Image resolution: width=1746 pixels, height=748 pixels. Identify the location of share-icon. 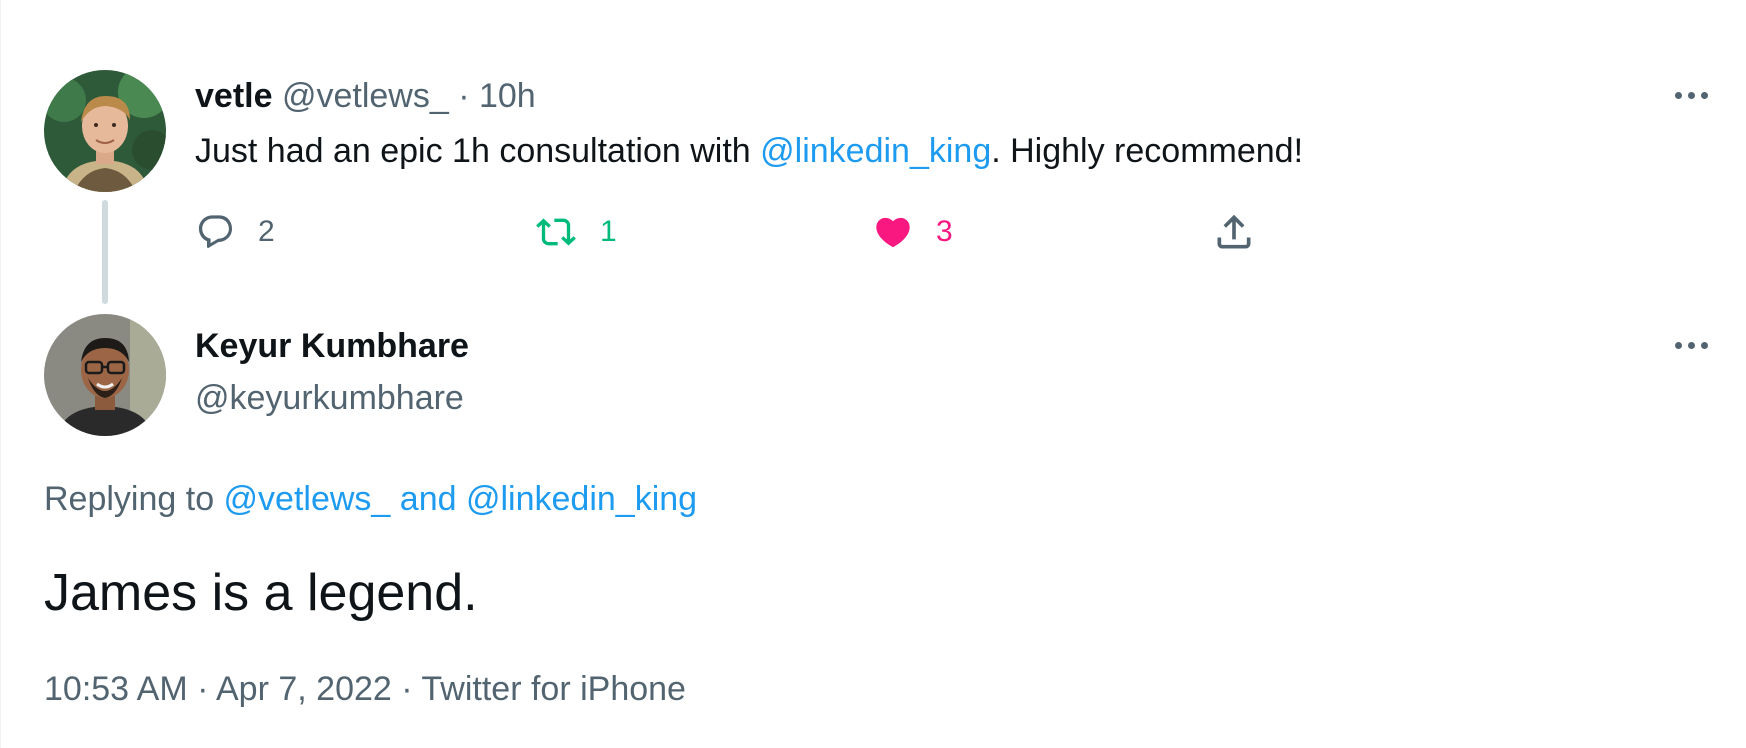
(1234, 231).